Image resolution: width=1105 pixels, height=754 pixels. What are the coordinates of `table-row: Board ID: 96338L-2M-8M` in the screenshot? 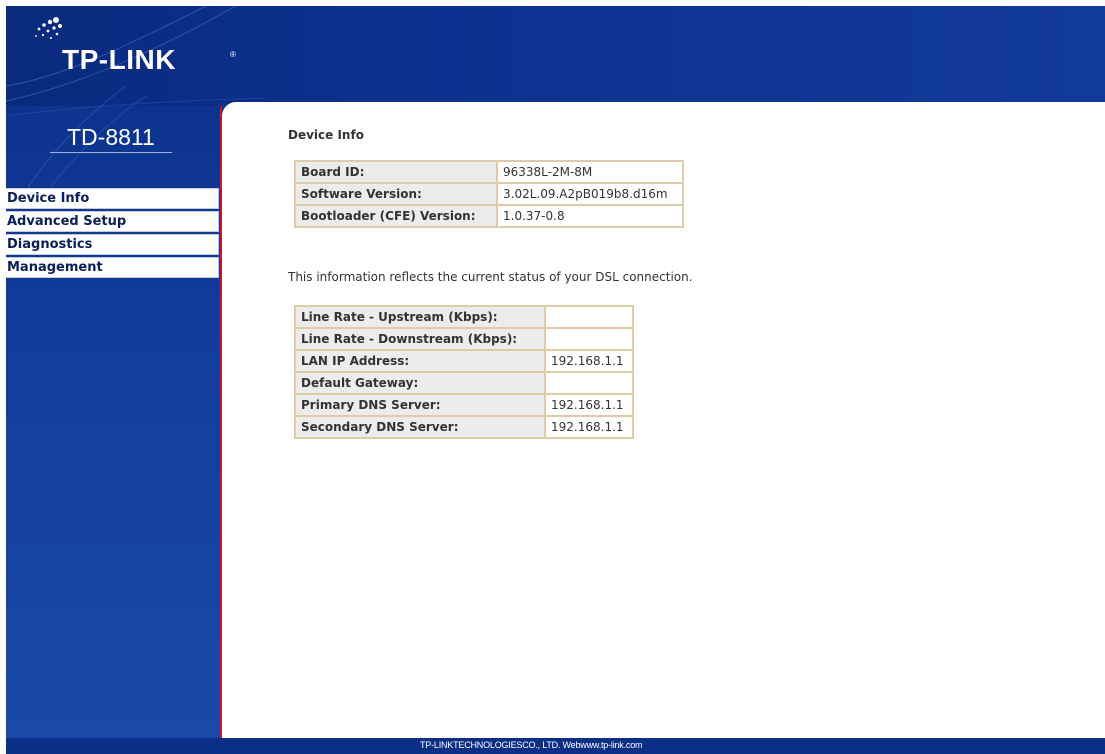 It's located at (489, 172).